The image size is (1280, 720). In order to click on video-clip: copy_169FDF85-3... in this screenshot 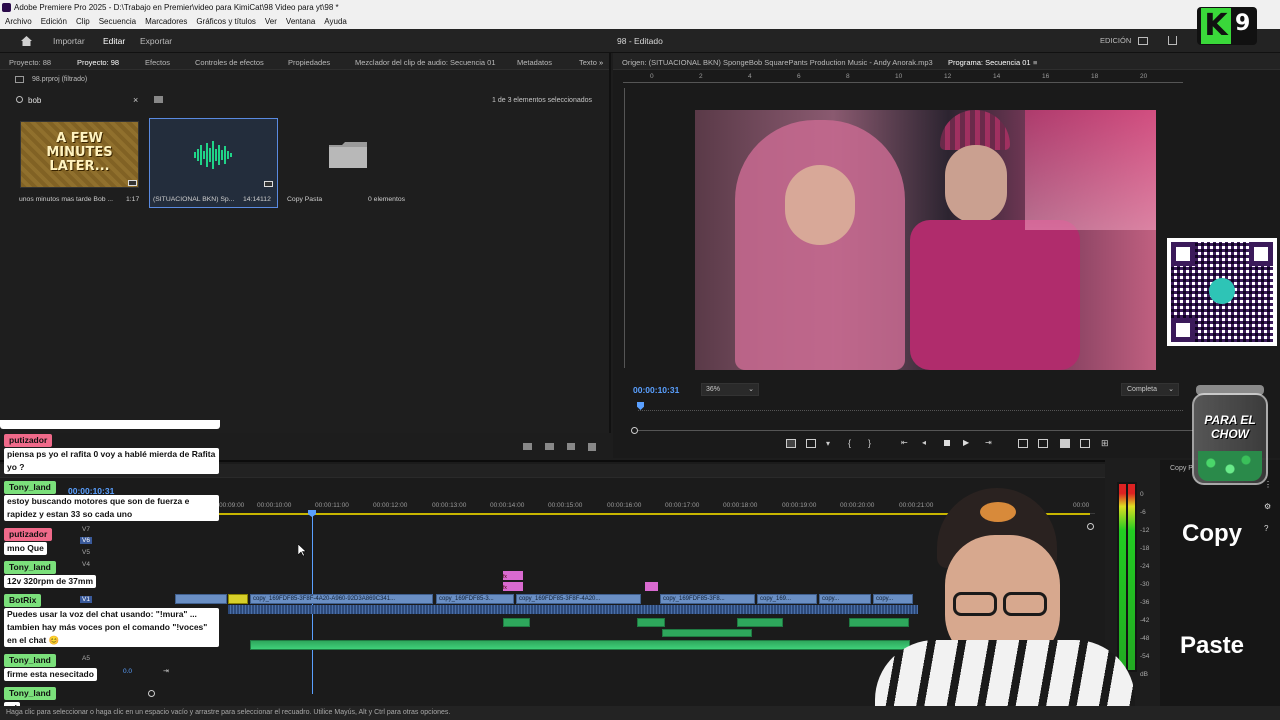, I will do `click(475, 599)`.